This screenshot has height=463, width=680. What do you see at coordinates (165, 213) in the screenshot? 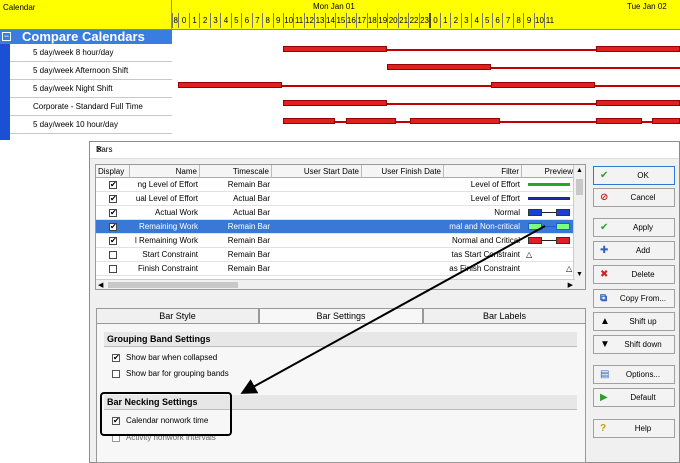
I see `cell-name: Actual Work` at bounding box center [165, 213].